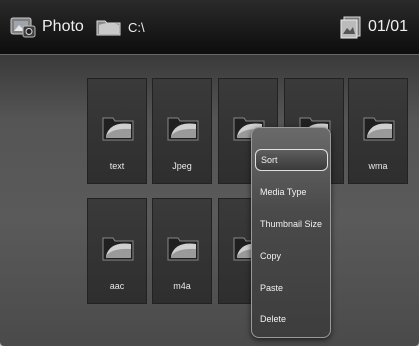  What do you see at coordinates (292, 256) in the screenshot?
I see `menu-item-copy: Copy` at bounding box center [292, 256].